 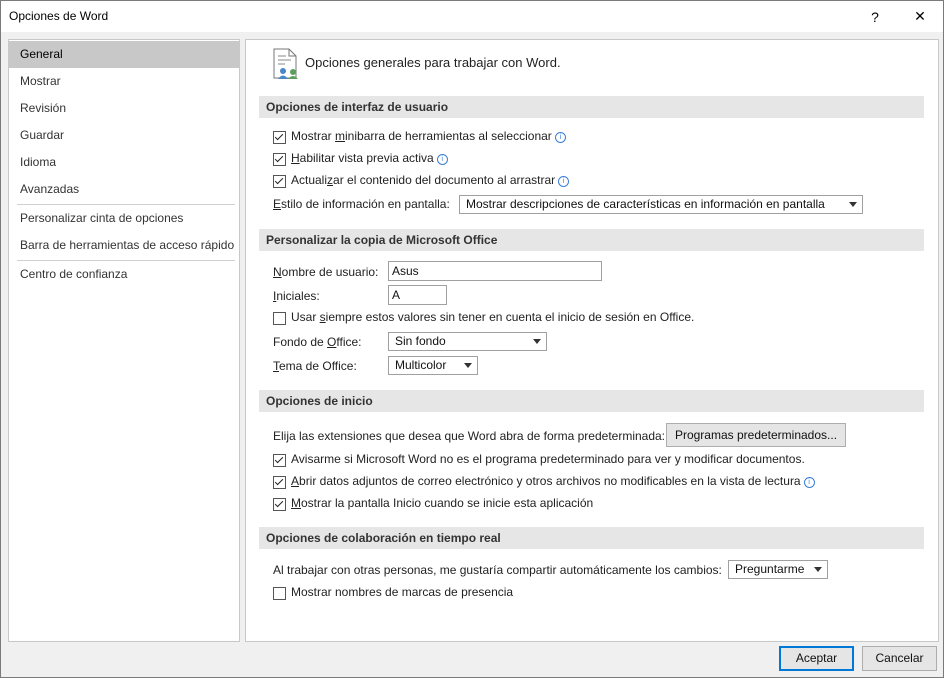 I want to click on sidebar-item-trust-center: Centro de confianza, so click(x=124, y=274).